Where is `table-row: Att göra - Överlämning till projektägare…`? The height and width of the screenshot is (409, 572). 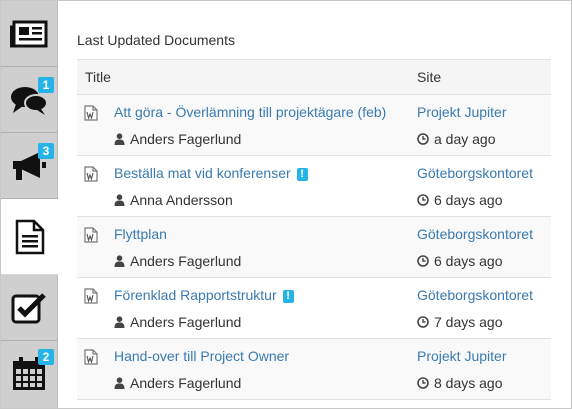 table-row: Att göra - Överlämning till projektägare… is located at coordinates (314, 125).